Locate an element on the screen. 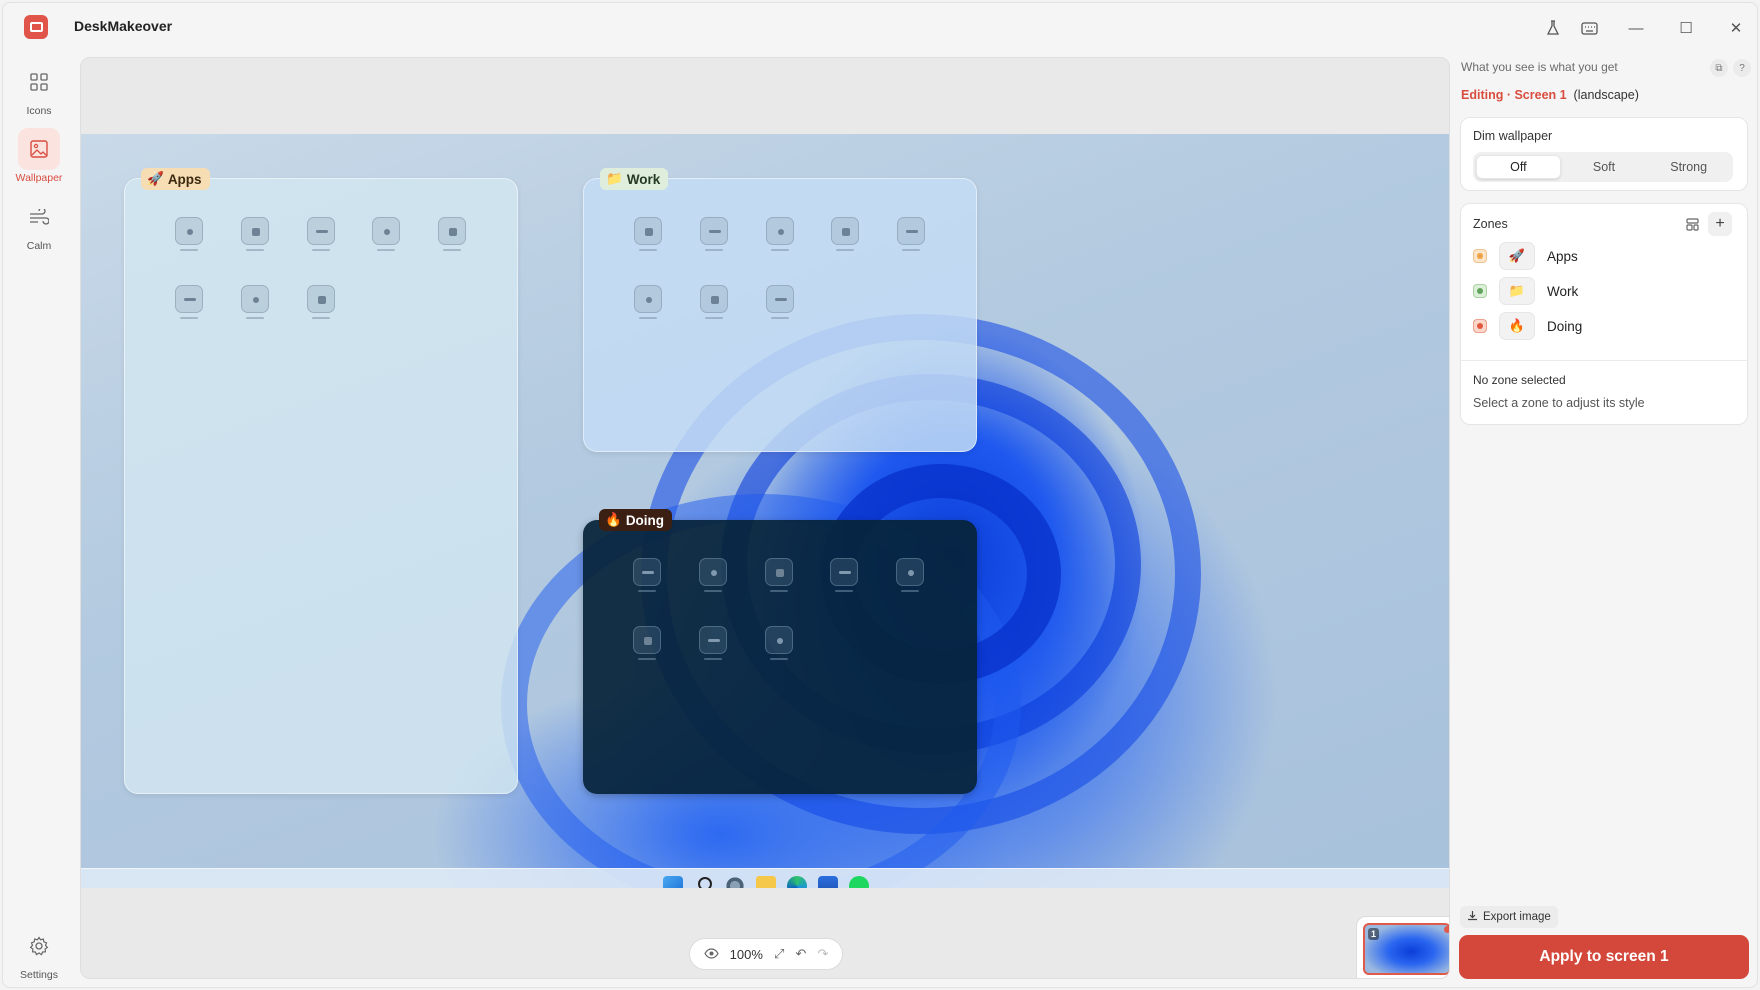 Image resolution: width=1760 pixels, height=990 pixels. spotify-icon is located at coordinates (859, 882).